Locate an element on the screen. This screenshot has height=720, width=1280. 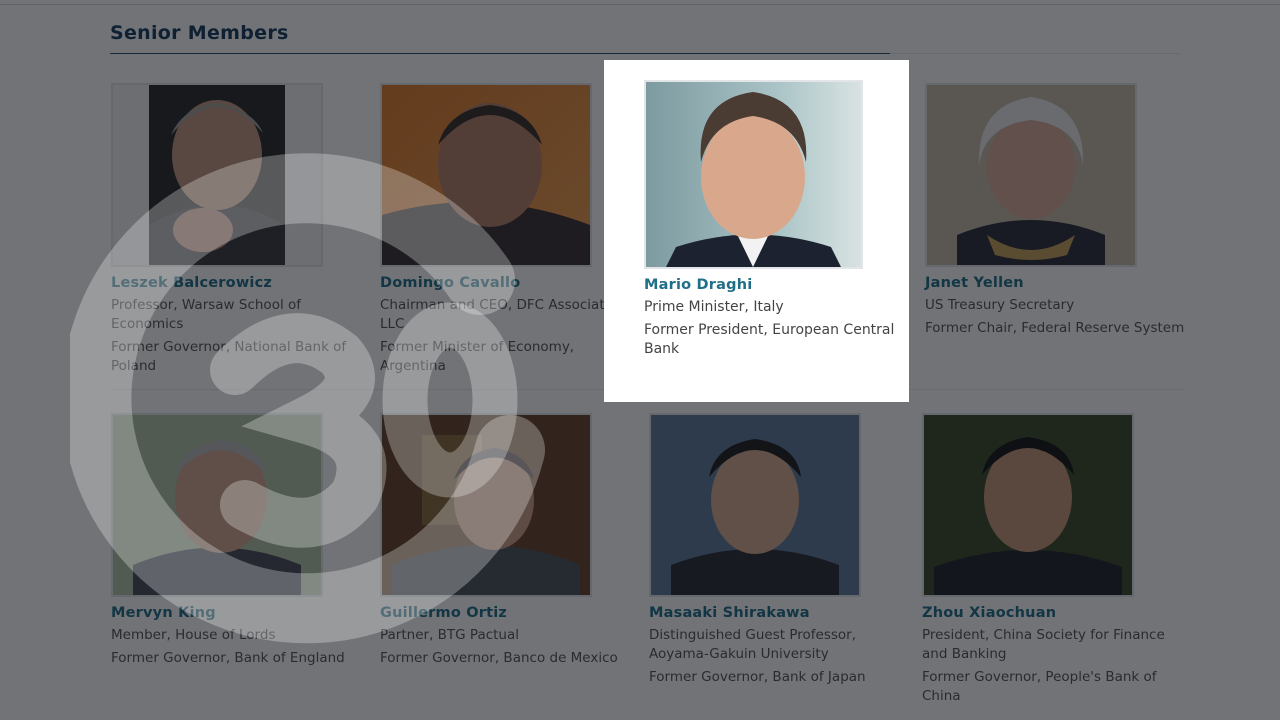
member-name: Mervyn King is located at coordinates (241, 613).